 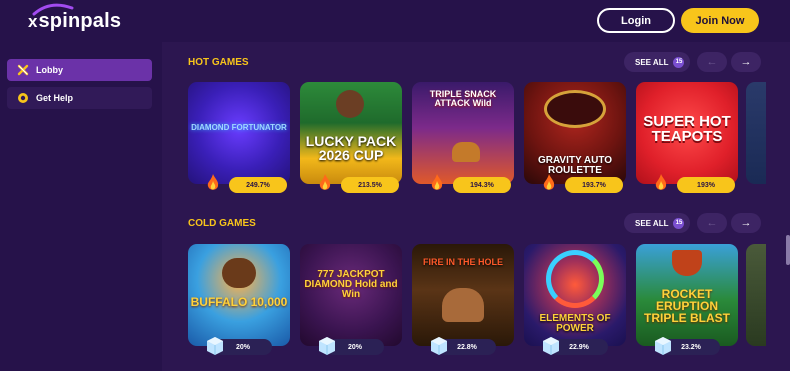 I want to click on logo-x: x, so click(x=33, y=21).